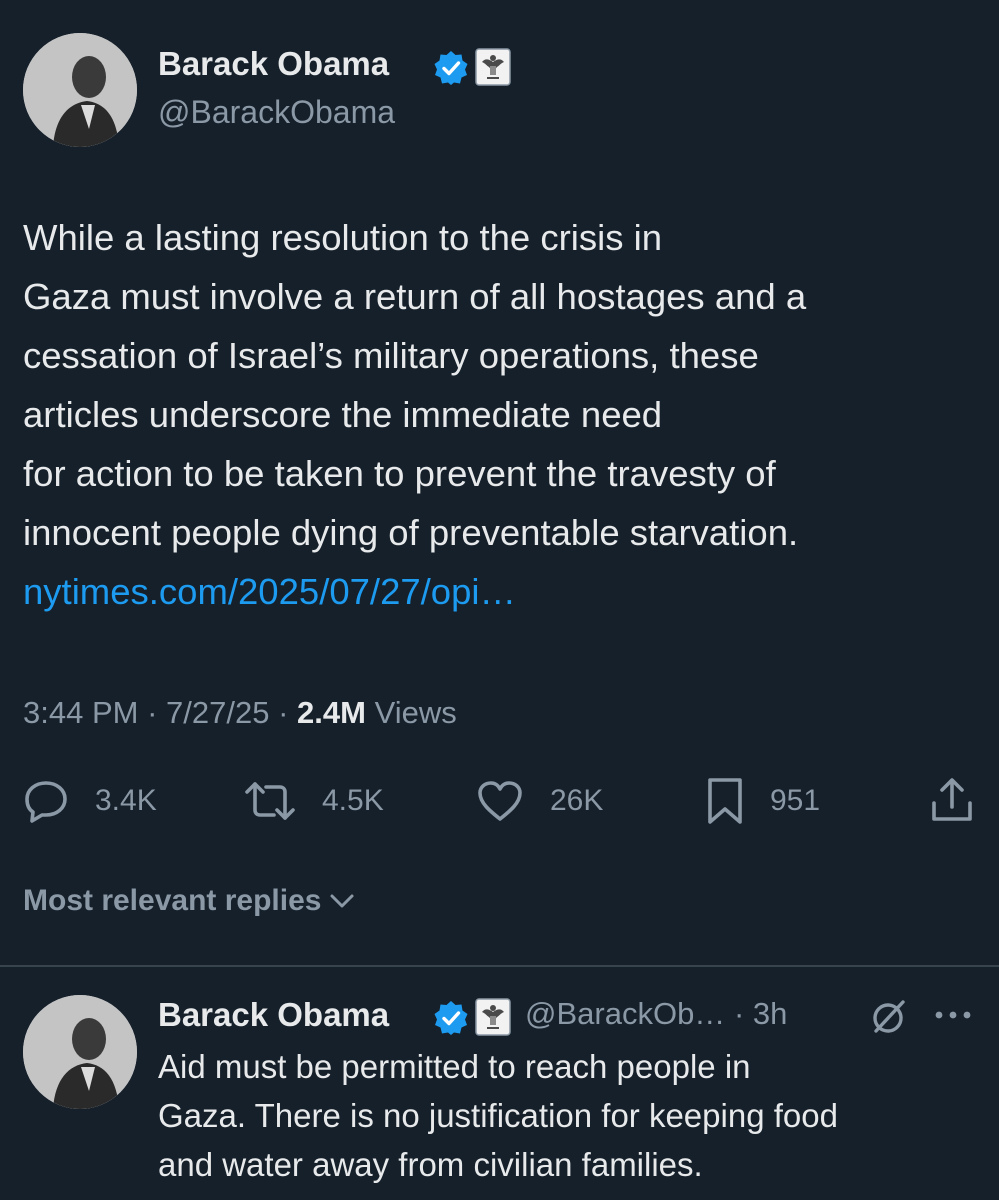 The image size is (999, 1200). What do you see at coordinates (539, 801) in the screenshot?
I see `like-button: 26K` at bounding box center [539, 801].